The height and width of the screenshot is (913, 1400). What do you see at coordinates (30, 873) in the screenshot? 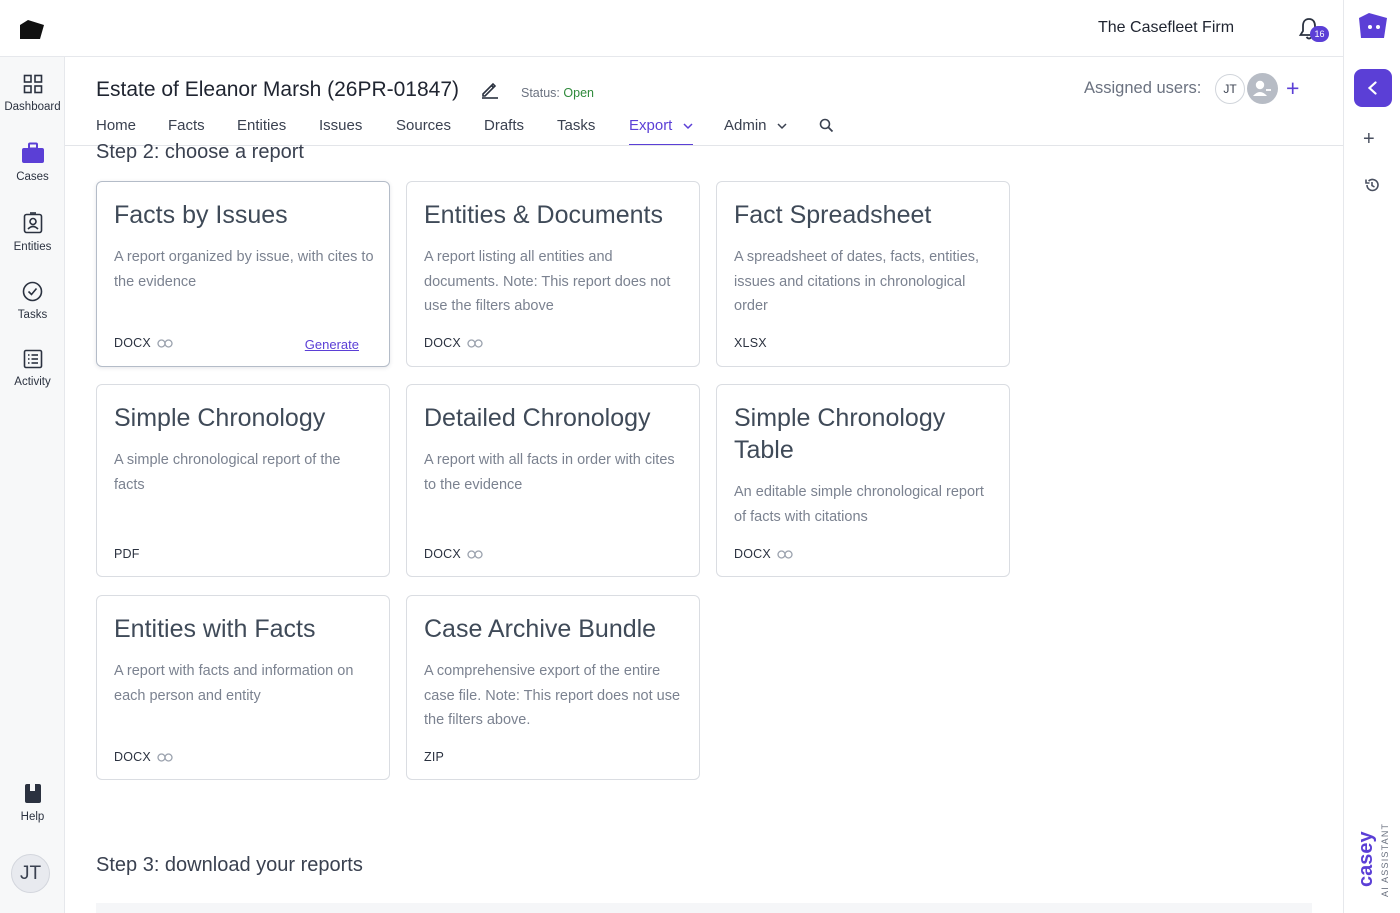
I see `current-user-avatar: JT` at bounding box center [30, 873].